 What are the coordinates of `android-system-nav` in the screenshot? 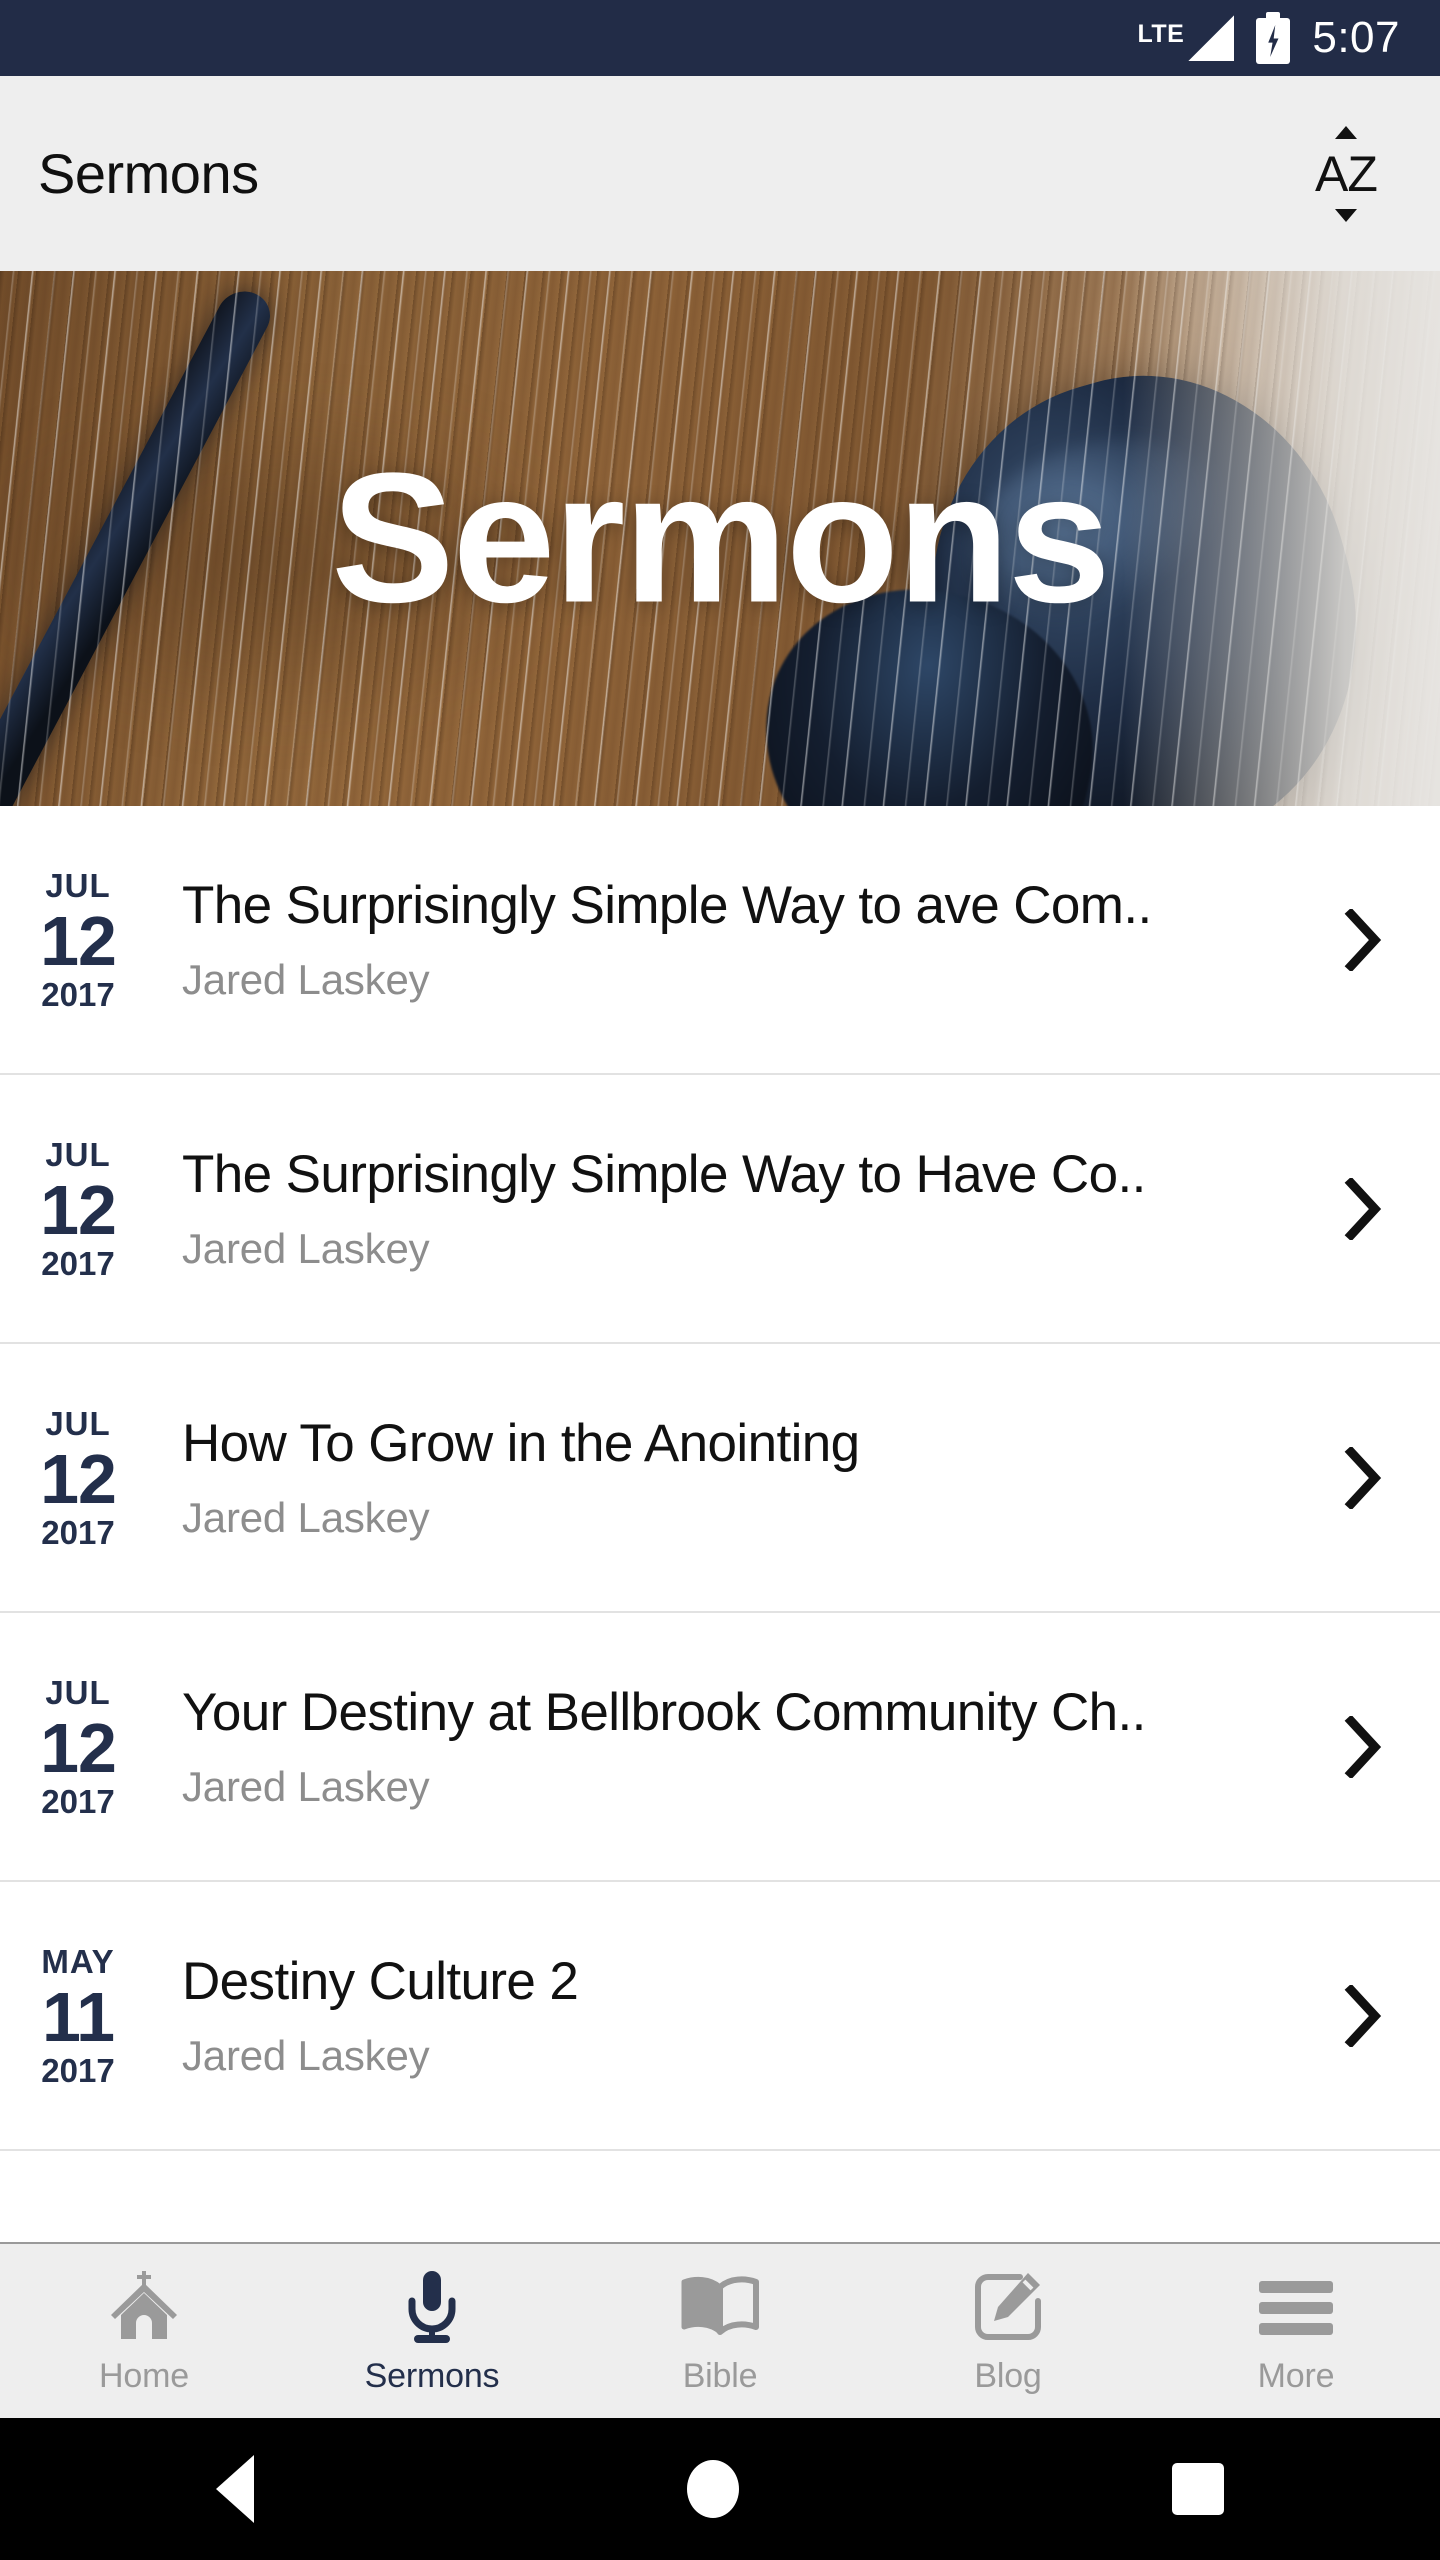 It's located at (720, 2489).